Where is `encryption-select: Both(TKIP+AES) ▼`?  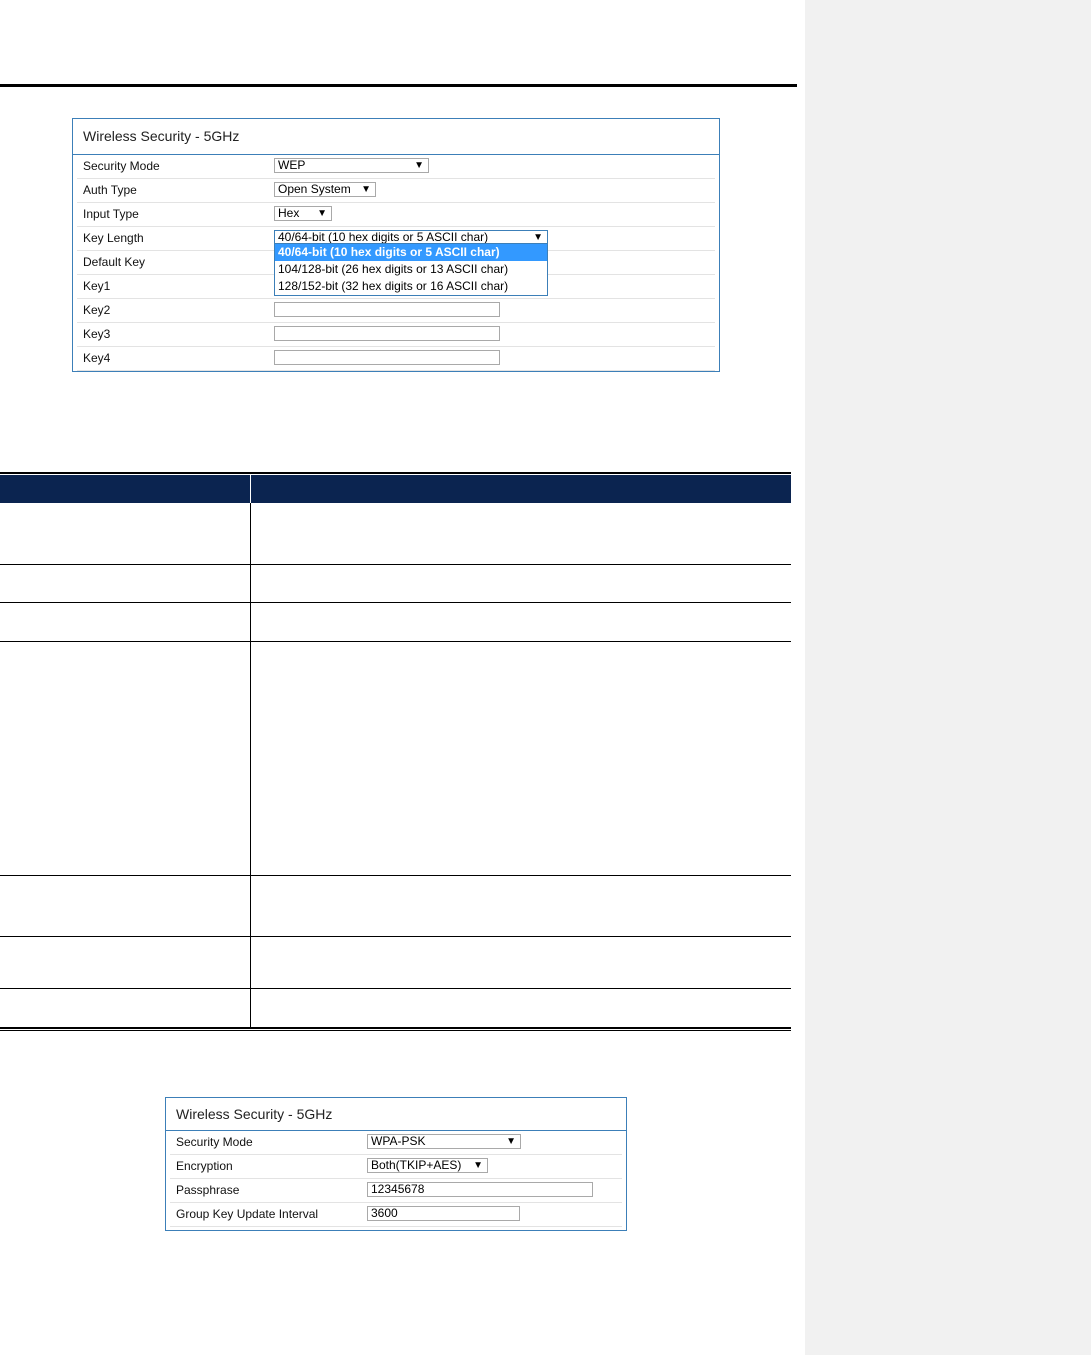
encryption-select: Both(TKIP+AES) ▼ is located at coordinates (427, 1165).